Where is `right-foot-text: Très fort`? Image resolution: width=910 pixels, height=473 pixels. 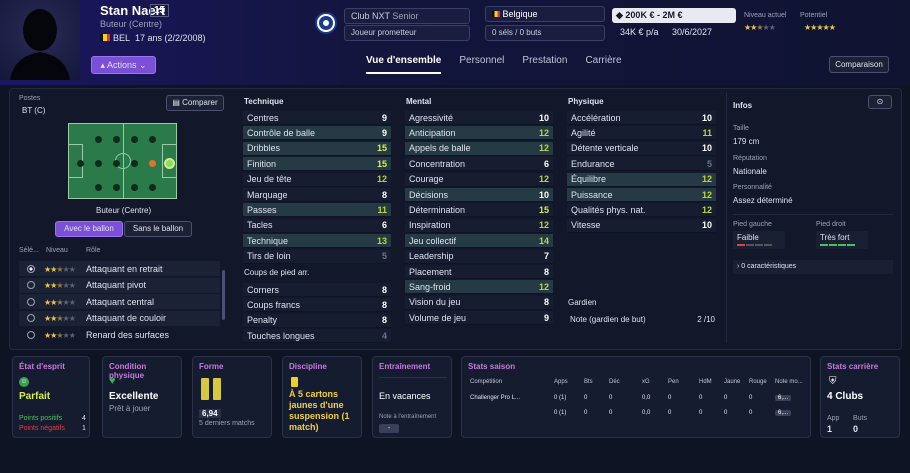
right-foot-text: Très fort is located at coordinates (835, 237).